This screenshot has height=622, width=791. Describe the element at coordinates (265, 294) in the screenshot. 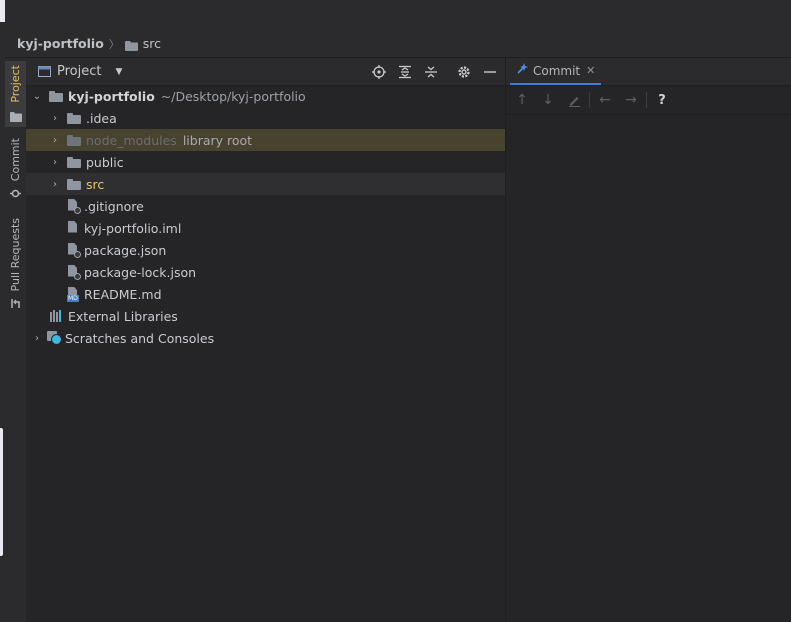

I see `tree-item-readme: MD README.md` at that location.